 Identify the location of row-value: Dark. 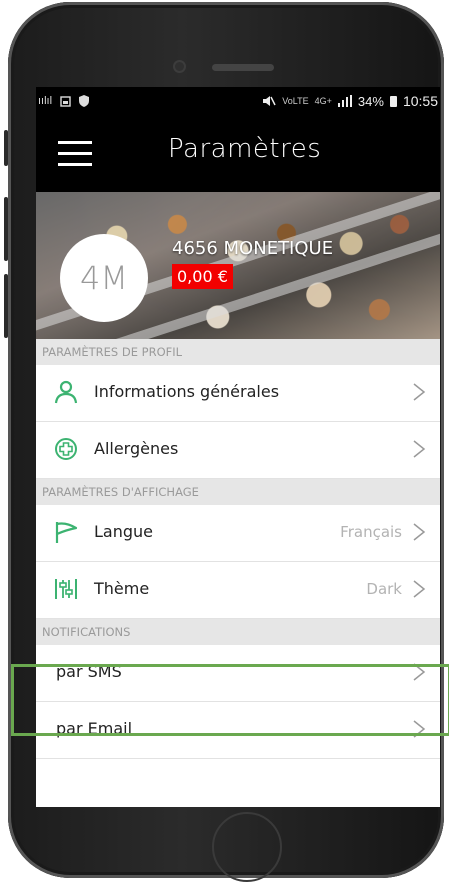
(384, 589).